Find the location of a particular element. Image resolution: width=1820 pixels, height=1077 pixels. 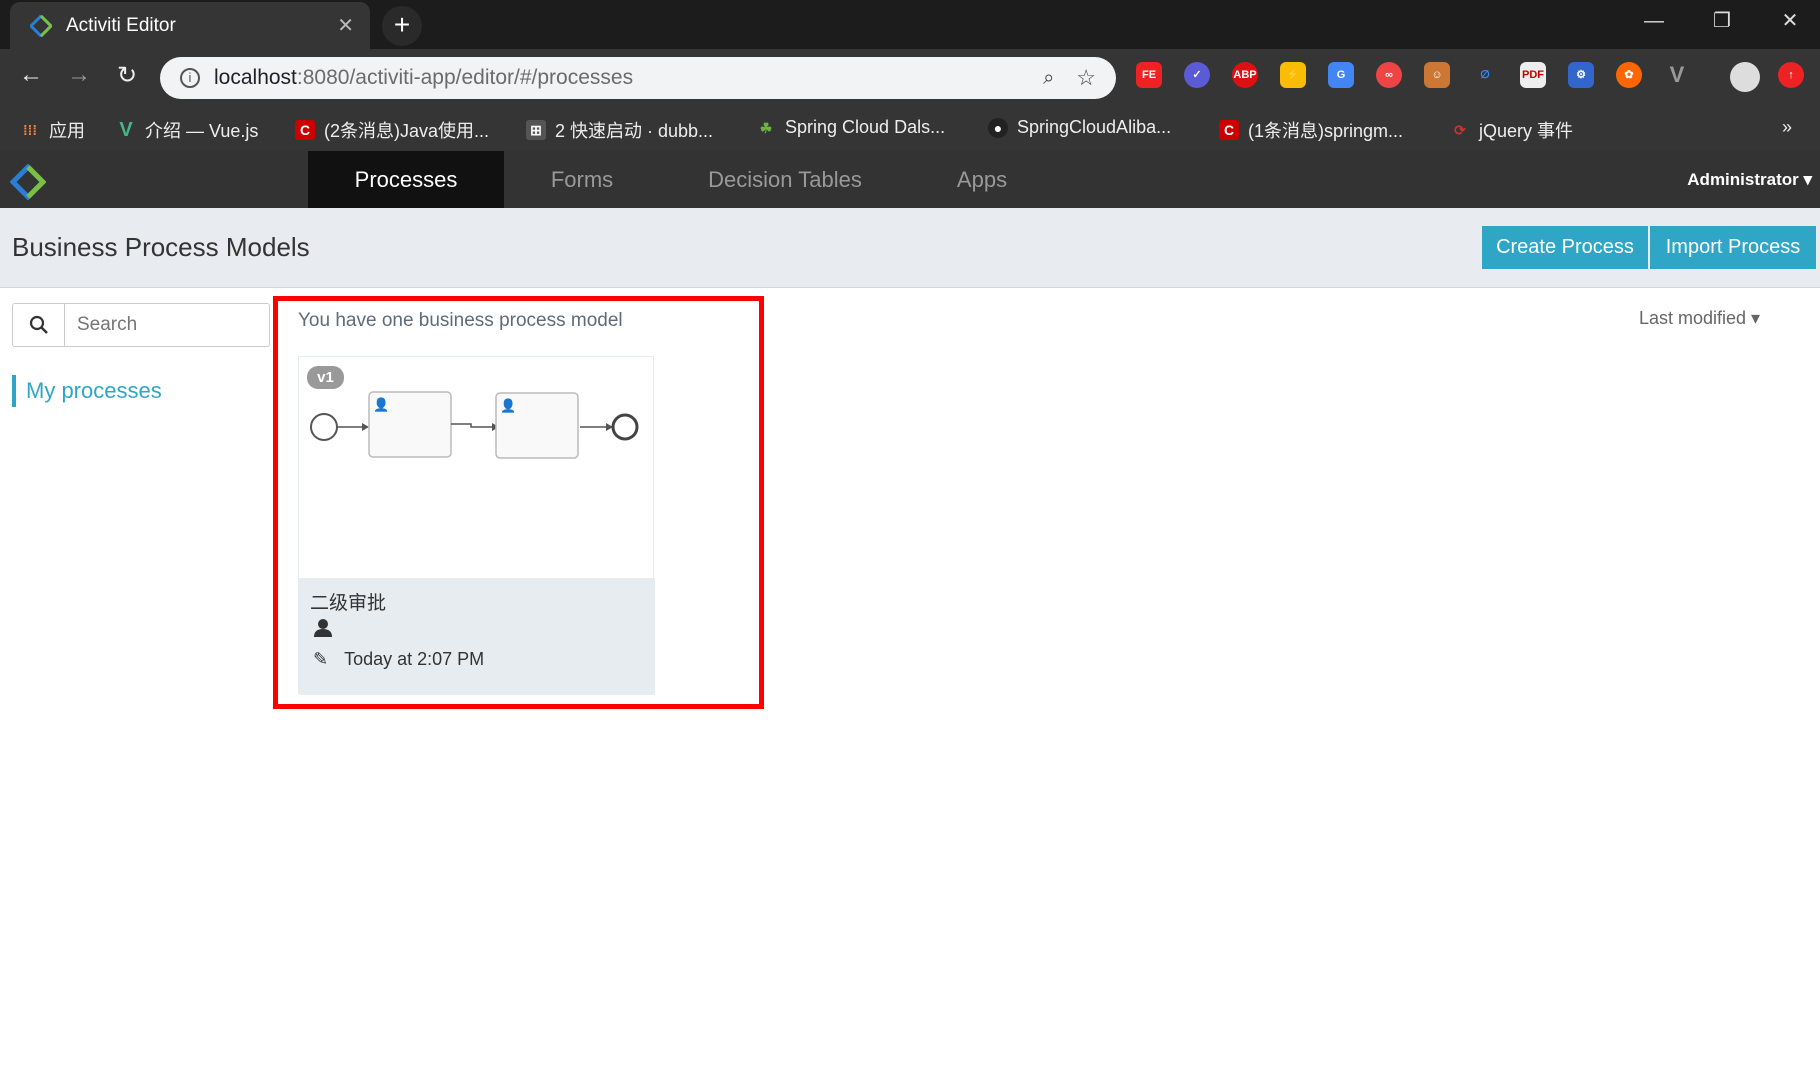

forward-icon: → is located at coordinates (79, 75).